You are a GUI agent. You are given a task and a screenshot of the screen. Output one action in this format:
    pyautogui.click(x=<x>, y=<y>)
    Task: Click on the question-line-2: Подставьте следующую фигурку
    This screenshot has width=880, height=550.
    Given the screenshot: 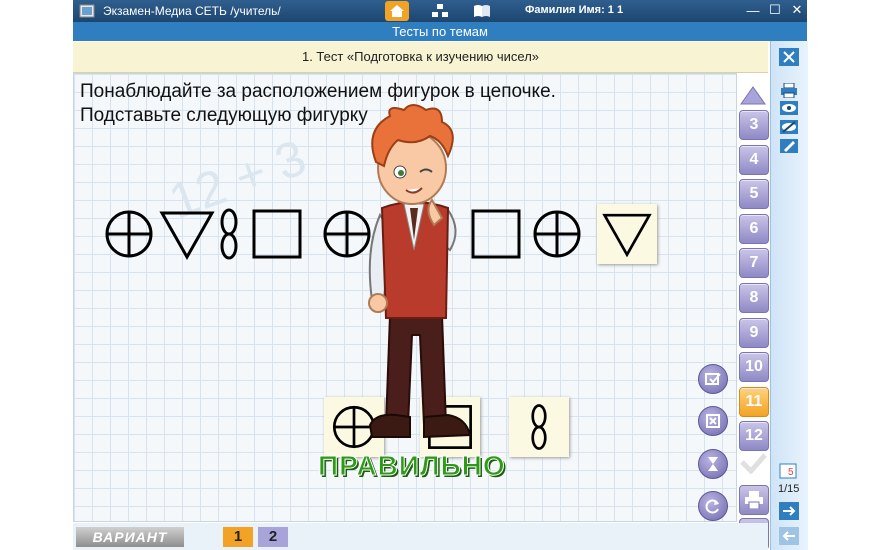 What is the action you would take?
    pyautogui.click(x=224, y=115)
    